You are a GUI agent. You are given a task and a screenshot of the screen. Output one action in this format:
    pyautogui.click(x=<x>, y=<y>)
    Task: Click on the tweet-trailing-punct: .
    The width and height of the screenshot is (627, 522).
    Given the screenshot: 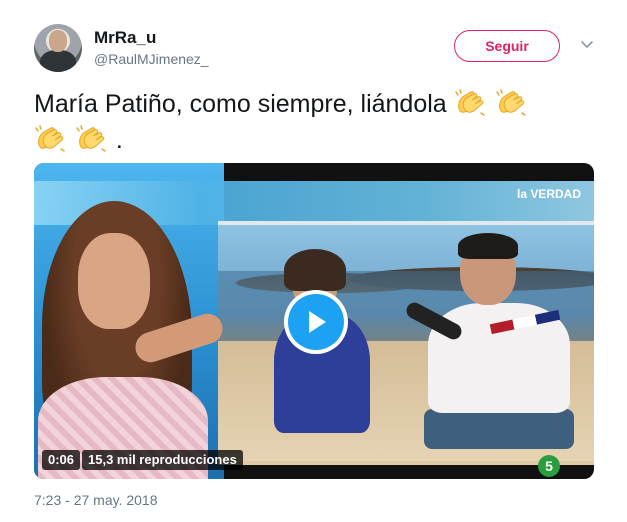 What is the action you would take?
    pyautogui.click(x=119, y=140)
    